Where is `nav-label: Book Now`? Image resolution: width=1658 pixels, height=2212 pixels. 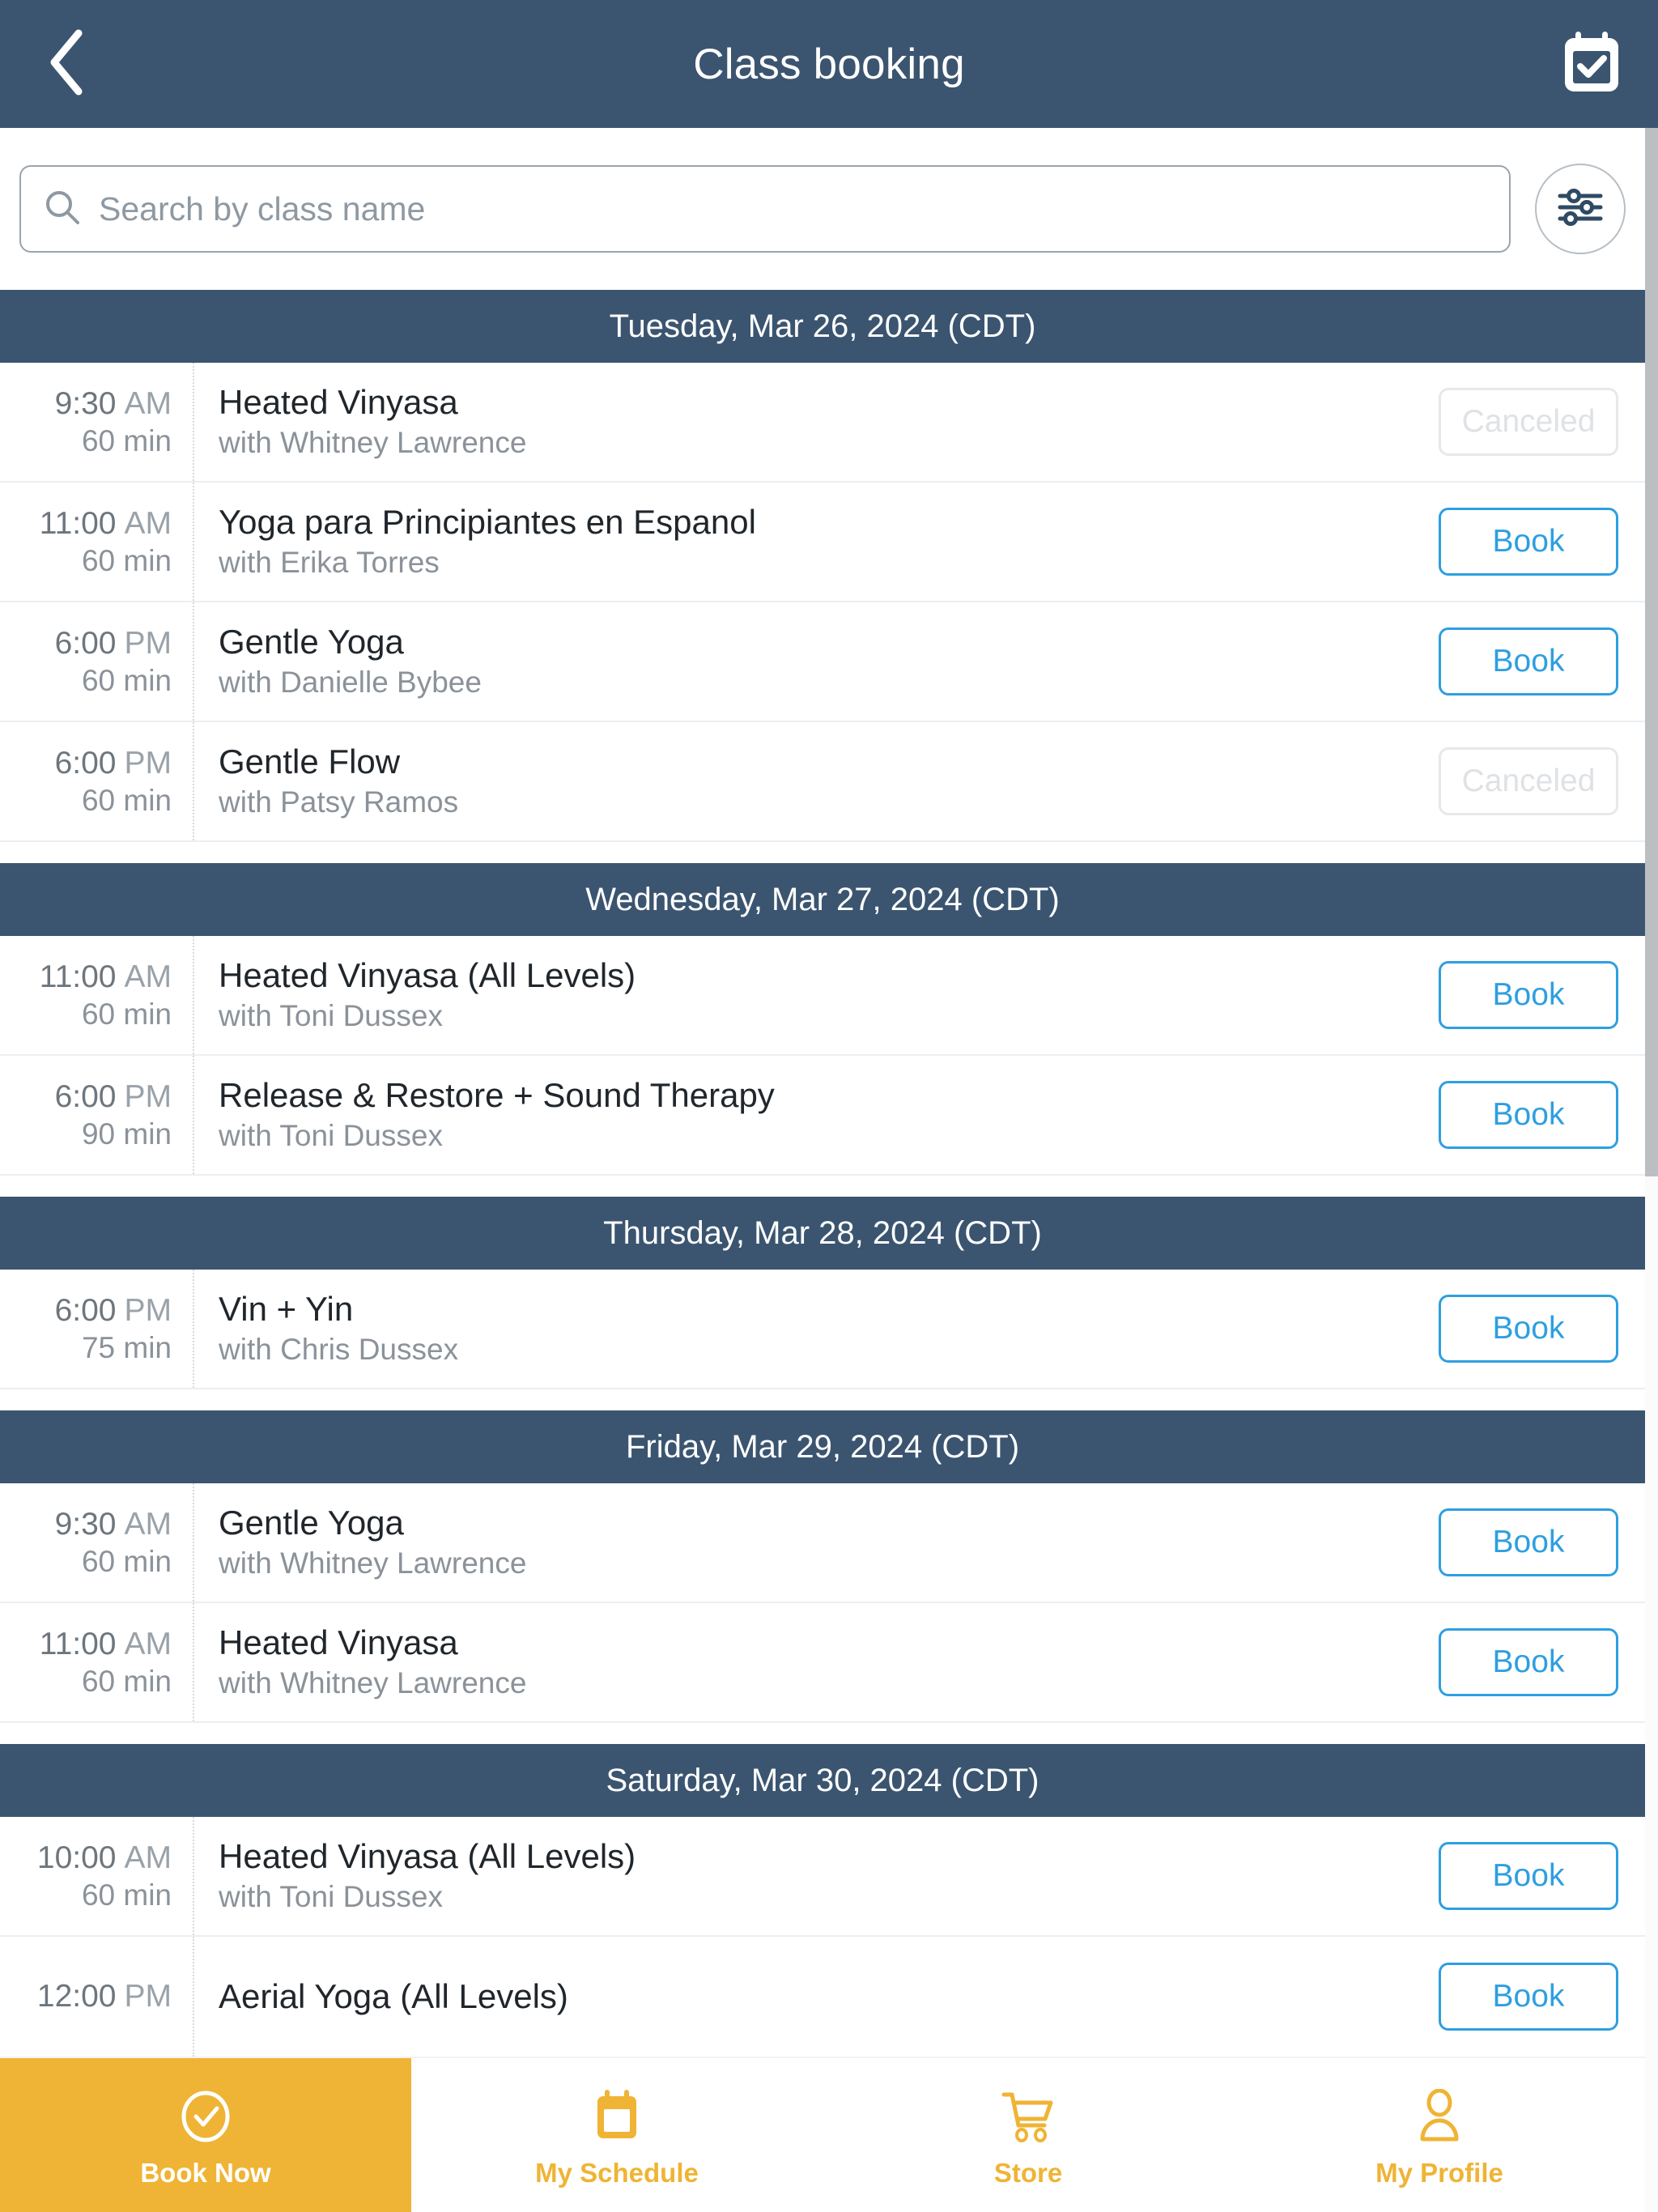
nav-label: Book Now is located at coordinates (205, 2172).